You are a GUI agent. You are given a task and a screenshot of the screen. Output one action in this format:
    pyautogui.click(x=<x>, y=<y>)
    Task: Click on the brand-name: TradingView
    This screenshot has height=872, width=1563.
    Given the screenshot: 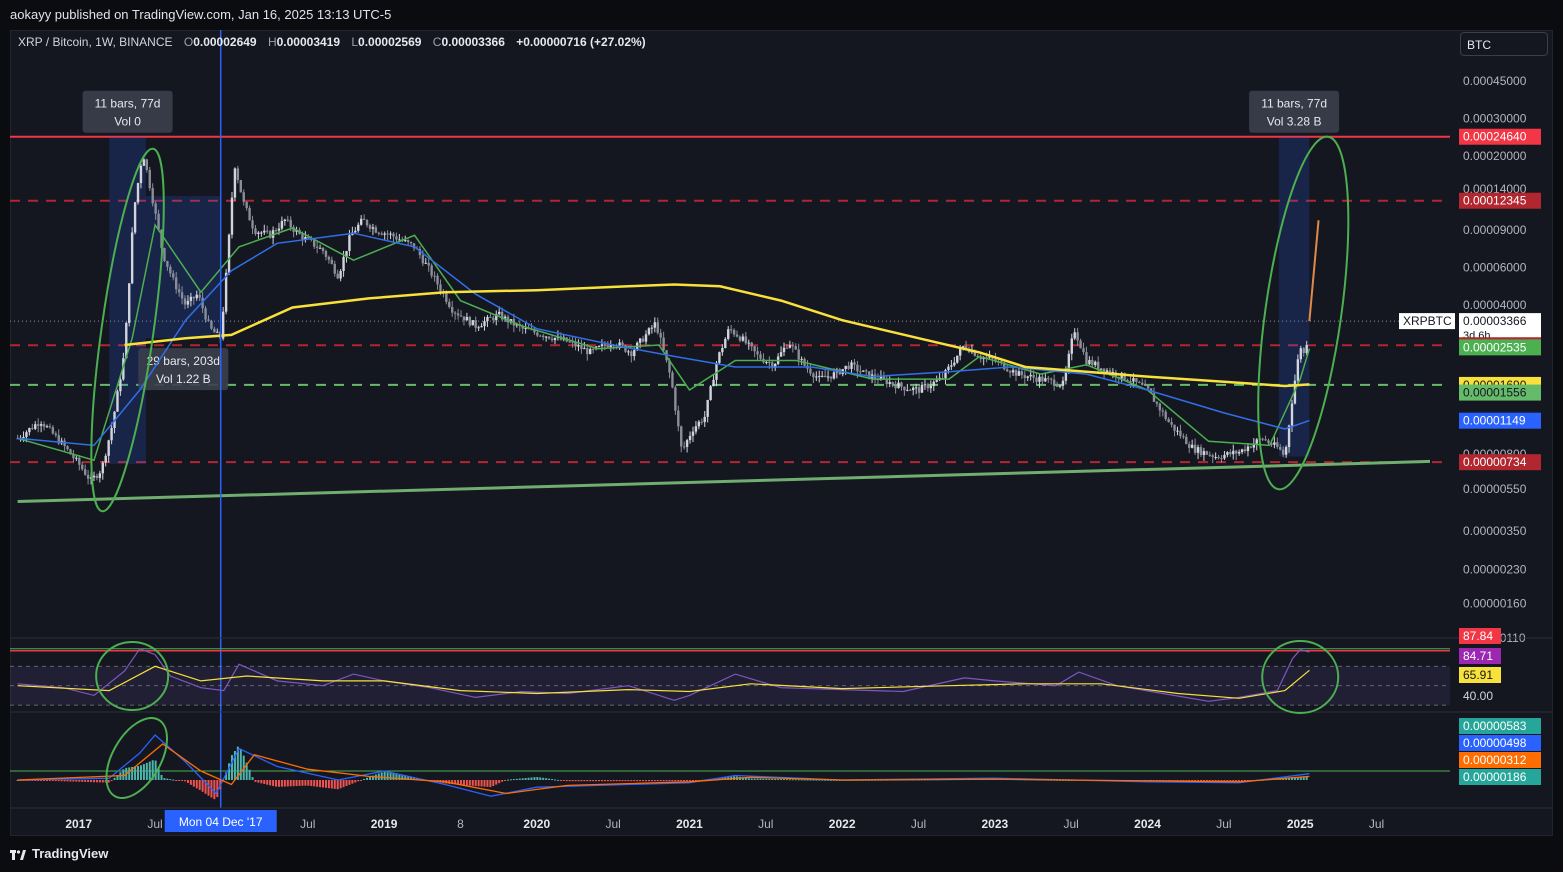 What is the action you would take?
    pyautogui.click(x=70, y=853)
    